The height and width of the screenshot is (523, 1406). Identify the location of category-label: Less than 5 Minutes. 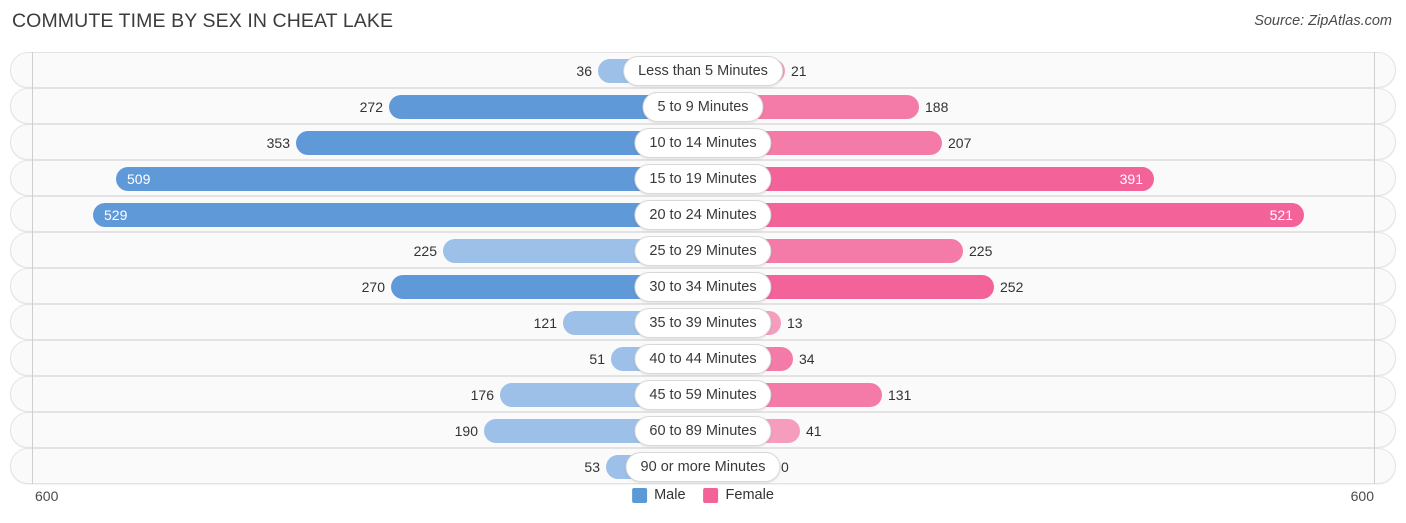
(703, 71).